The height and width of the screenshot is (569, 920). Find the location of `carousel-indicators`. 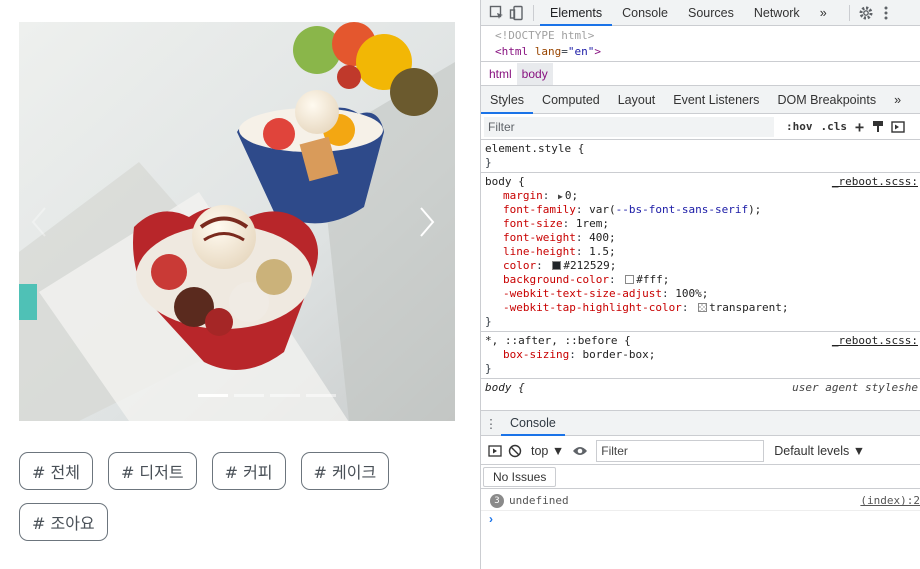

carousel-indicators is located at coordinates (237, 395).